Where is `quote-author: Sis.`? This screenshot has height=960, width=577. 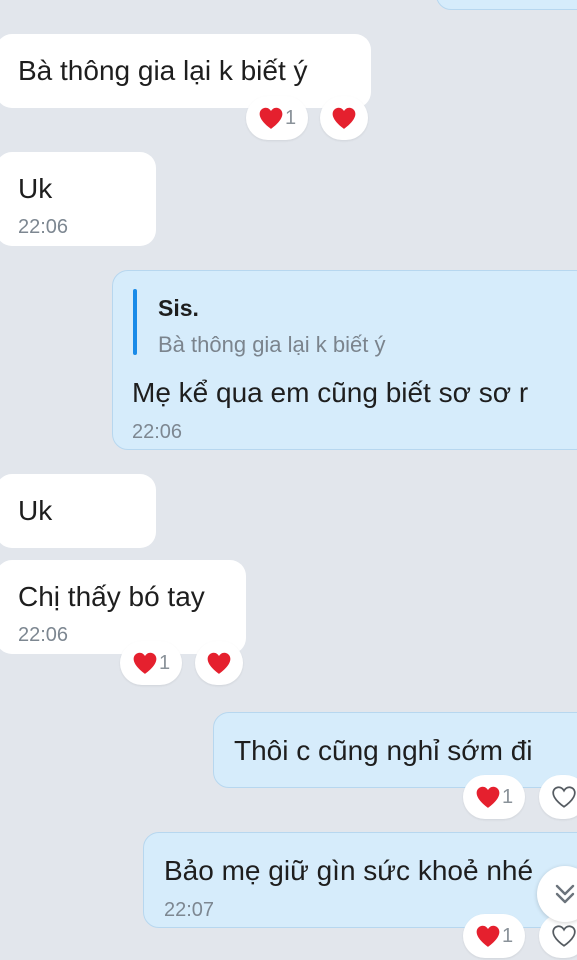 quote-author: Sis. is located at coordinates (178, 308).